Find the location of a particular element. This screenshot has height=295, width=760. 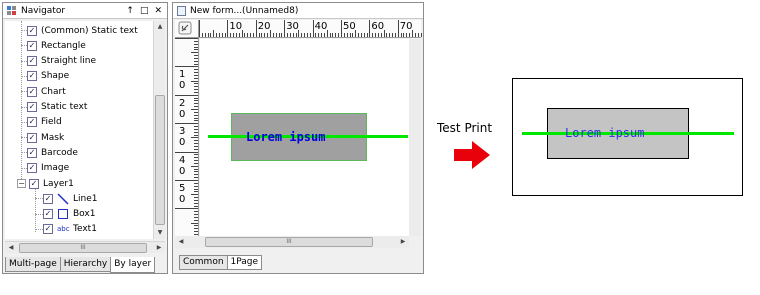

tree-item: ✓ (Common) Static text is located at coordinates (82, 30).